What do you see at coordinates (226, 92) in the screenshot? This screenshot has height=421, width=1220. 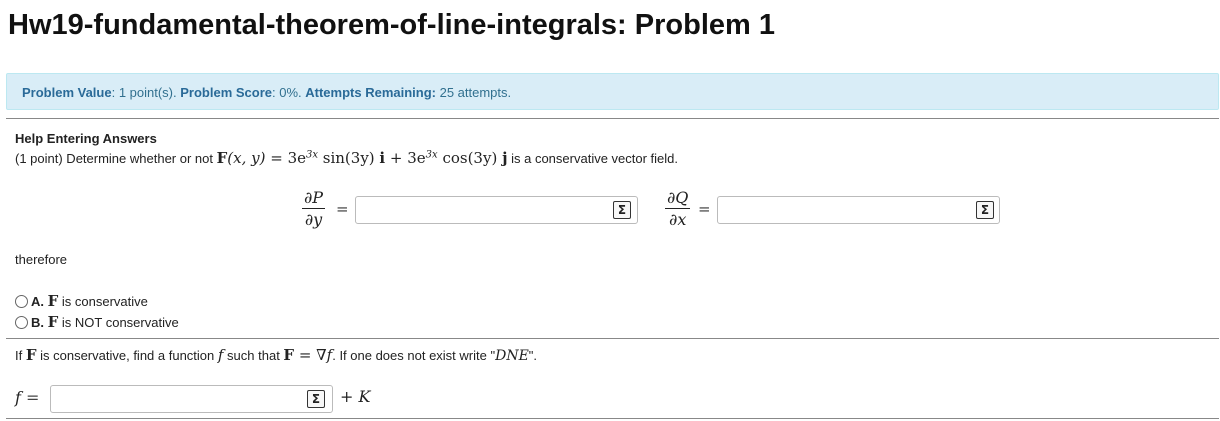 I see `problem-score-label: Problem Score` at bounding box center [226, 92].